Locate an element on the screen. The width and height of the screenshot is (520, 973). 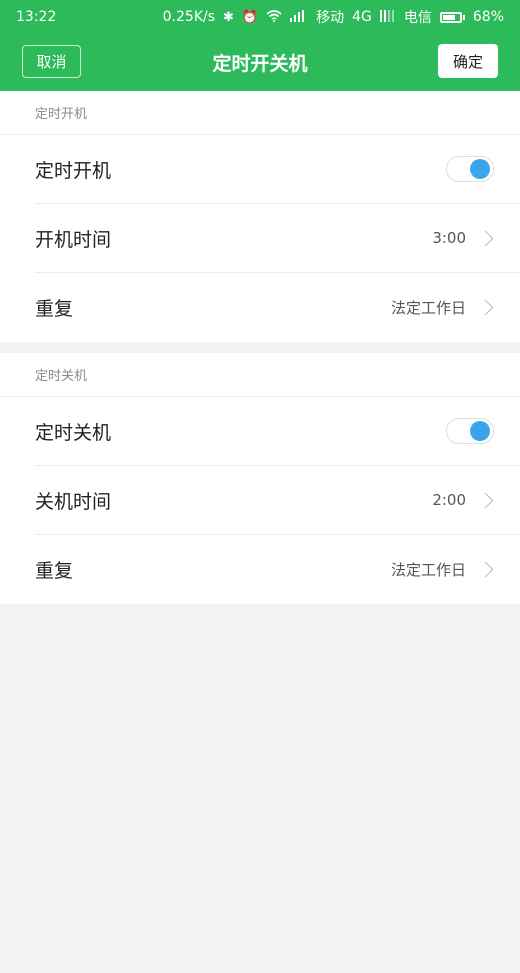
status-bar: 13:22 0.25K/s ✱ ⏰ 移动 4G 电信 68% is located at coordinates (260, 17).